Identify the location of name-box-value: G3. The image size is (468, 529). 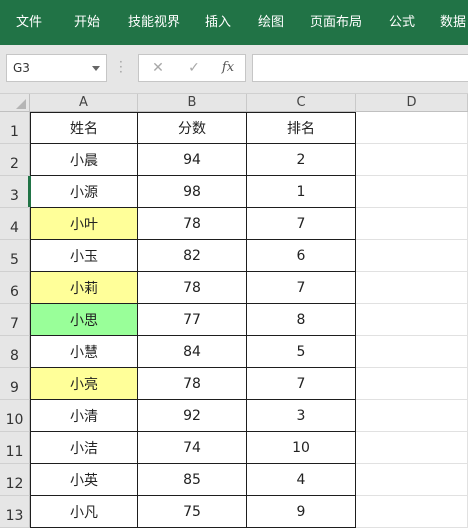
(21, 68).